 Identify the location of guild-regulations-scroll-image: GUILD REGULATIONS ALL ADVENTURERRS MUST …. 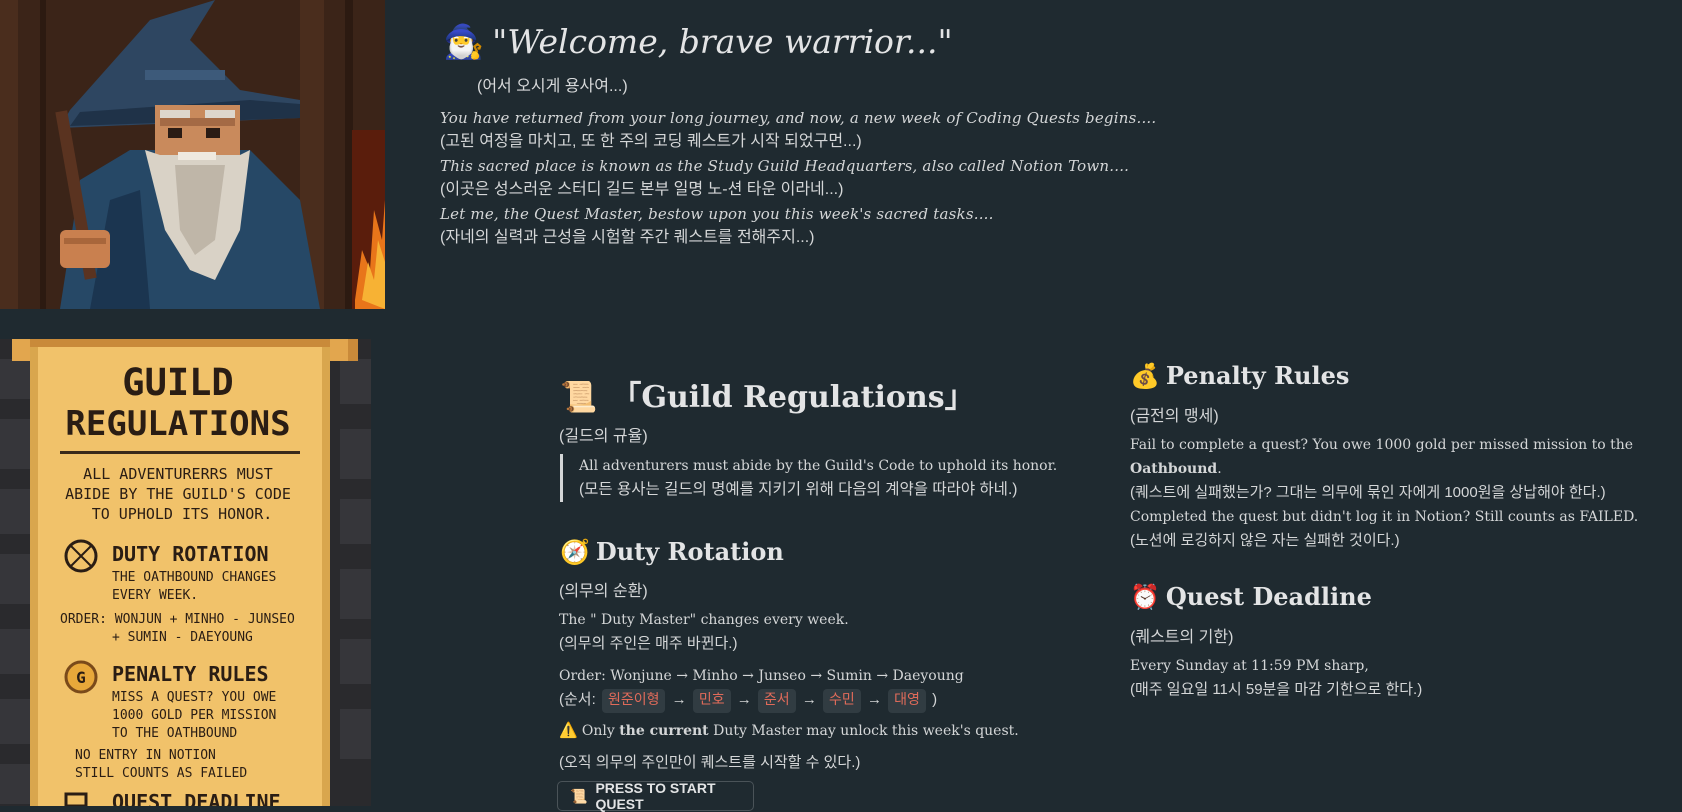
(185, 572).